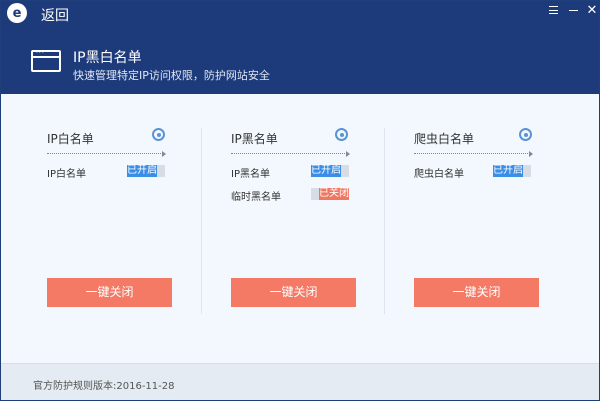  Describe the element at coordinates (476, 292) in the screenshot. I see `crawler-close-all-button: 一键关闭` at that location.